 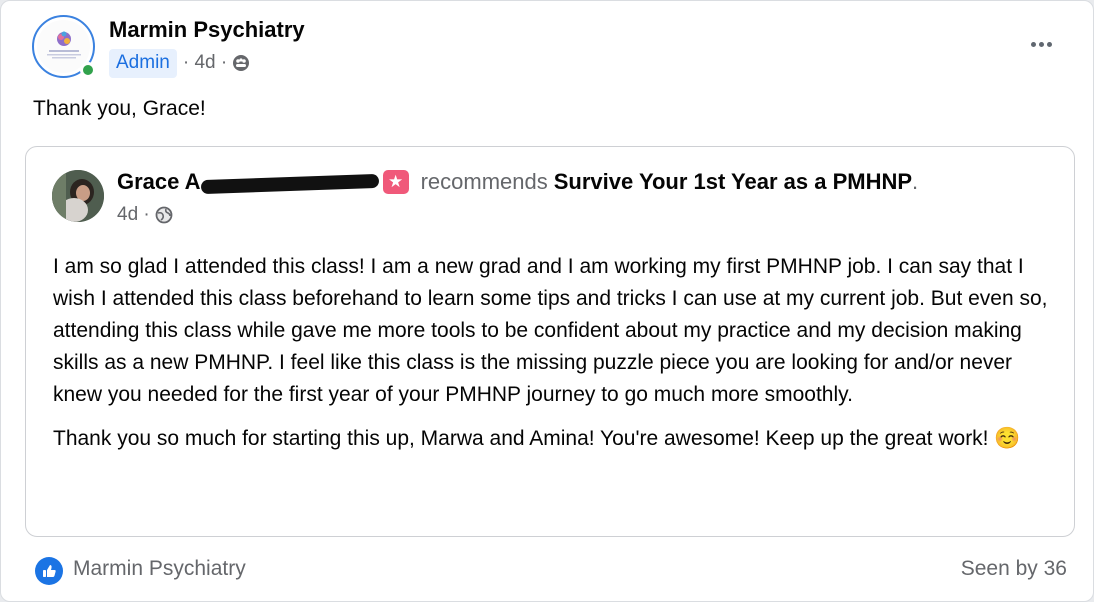 I want to click on reactor-name: Marmin Psychiatry, so click(x=159, y=569).